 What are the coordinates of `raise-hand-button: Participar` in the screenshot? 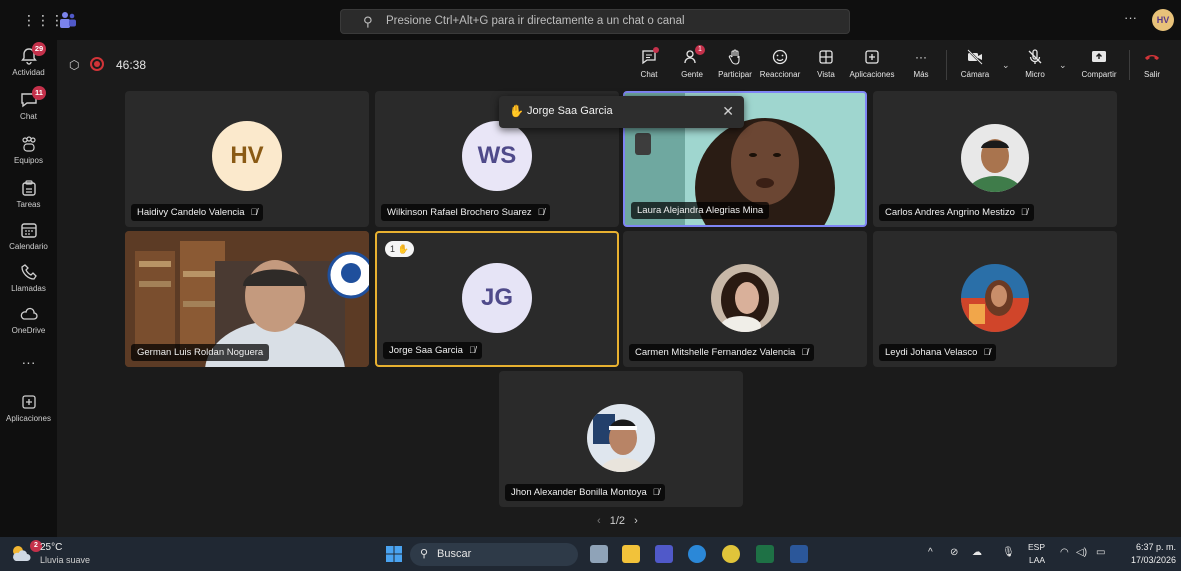 It's located at (735, 63).